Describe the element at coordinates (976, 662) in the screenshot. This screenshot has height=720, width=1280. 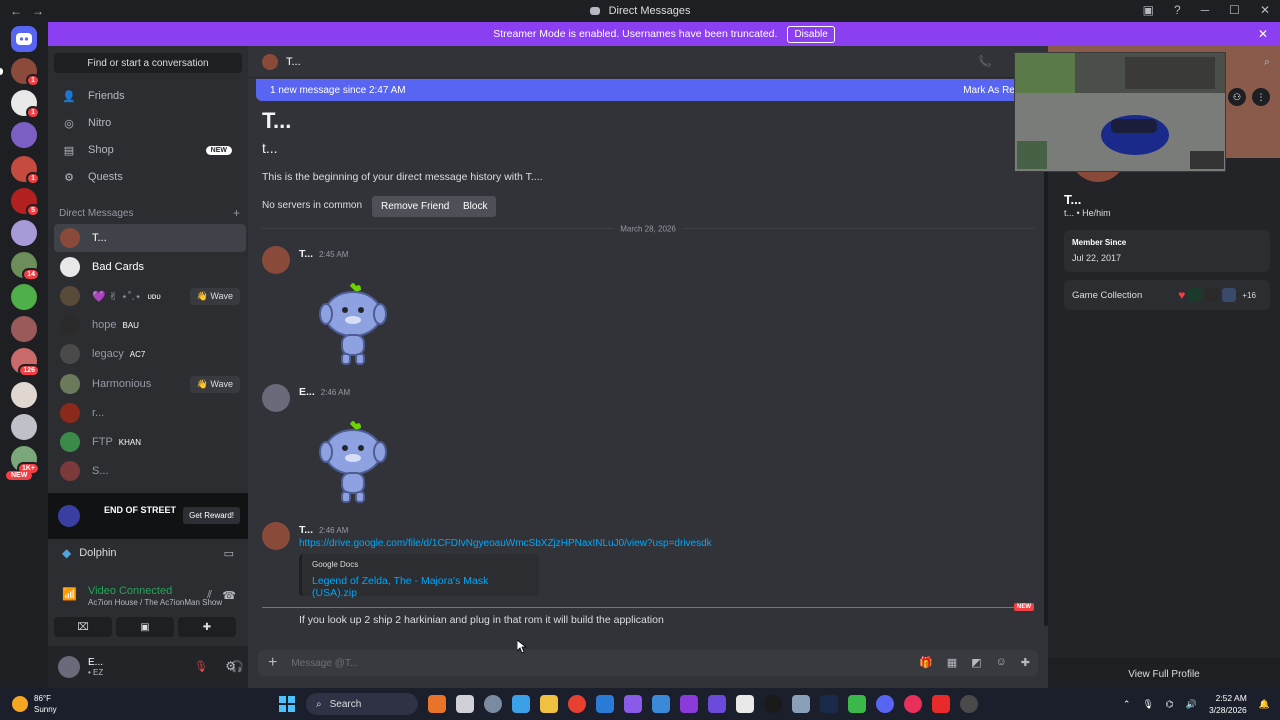
I see `sticker-icon: ◩` at that location.